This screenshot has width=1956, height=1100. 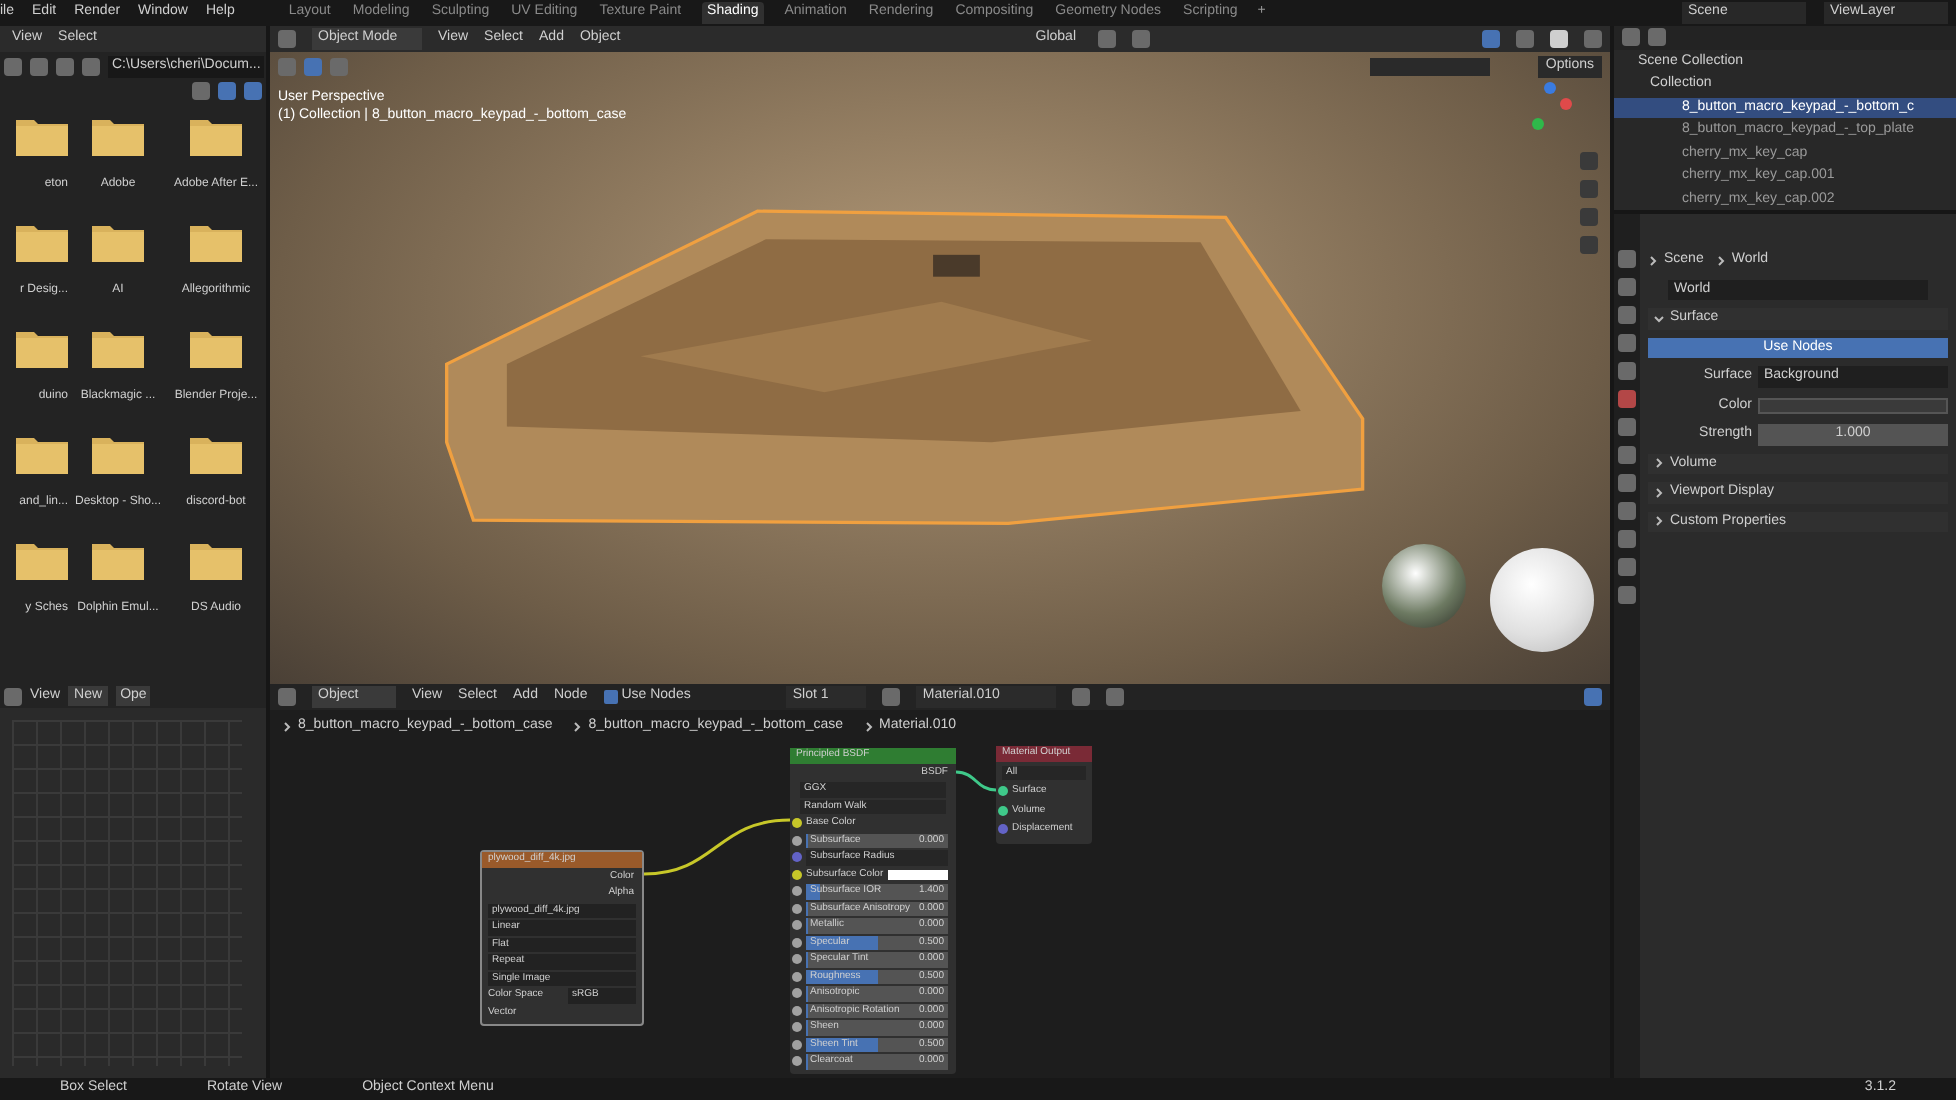 I want to click on principled-bsdf-node, so click(x=873, y=910).